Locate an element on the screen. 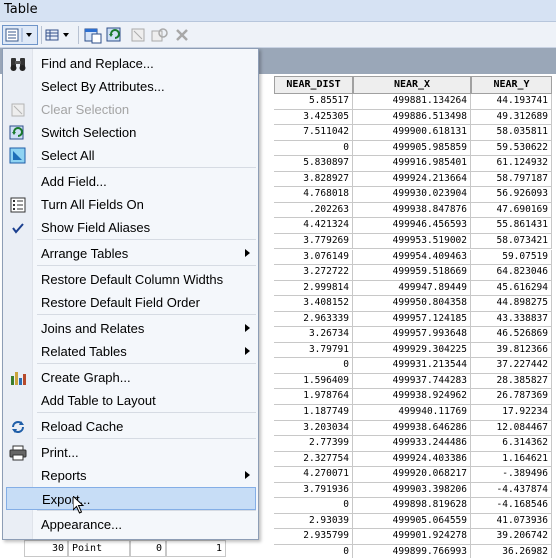 The height and width of the screenshot is (558, 556). table-cell: 3.791936 is located at coordinates (313, 490).